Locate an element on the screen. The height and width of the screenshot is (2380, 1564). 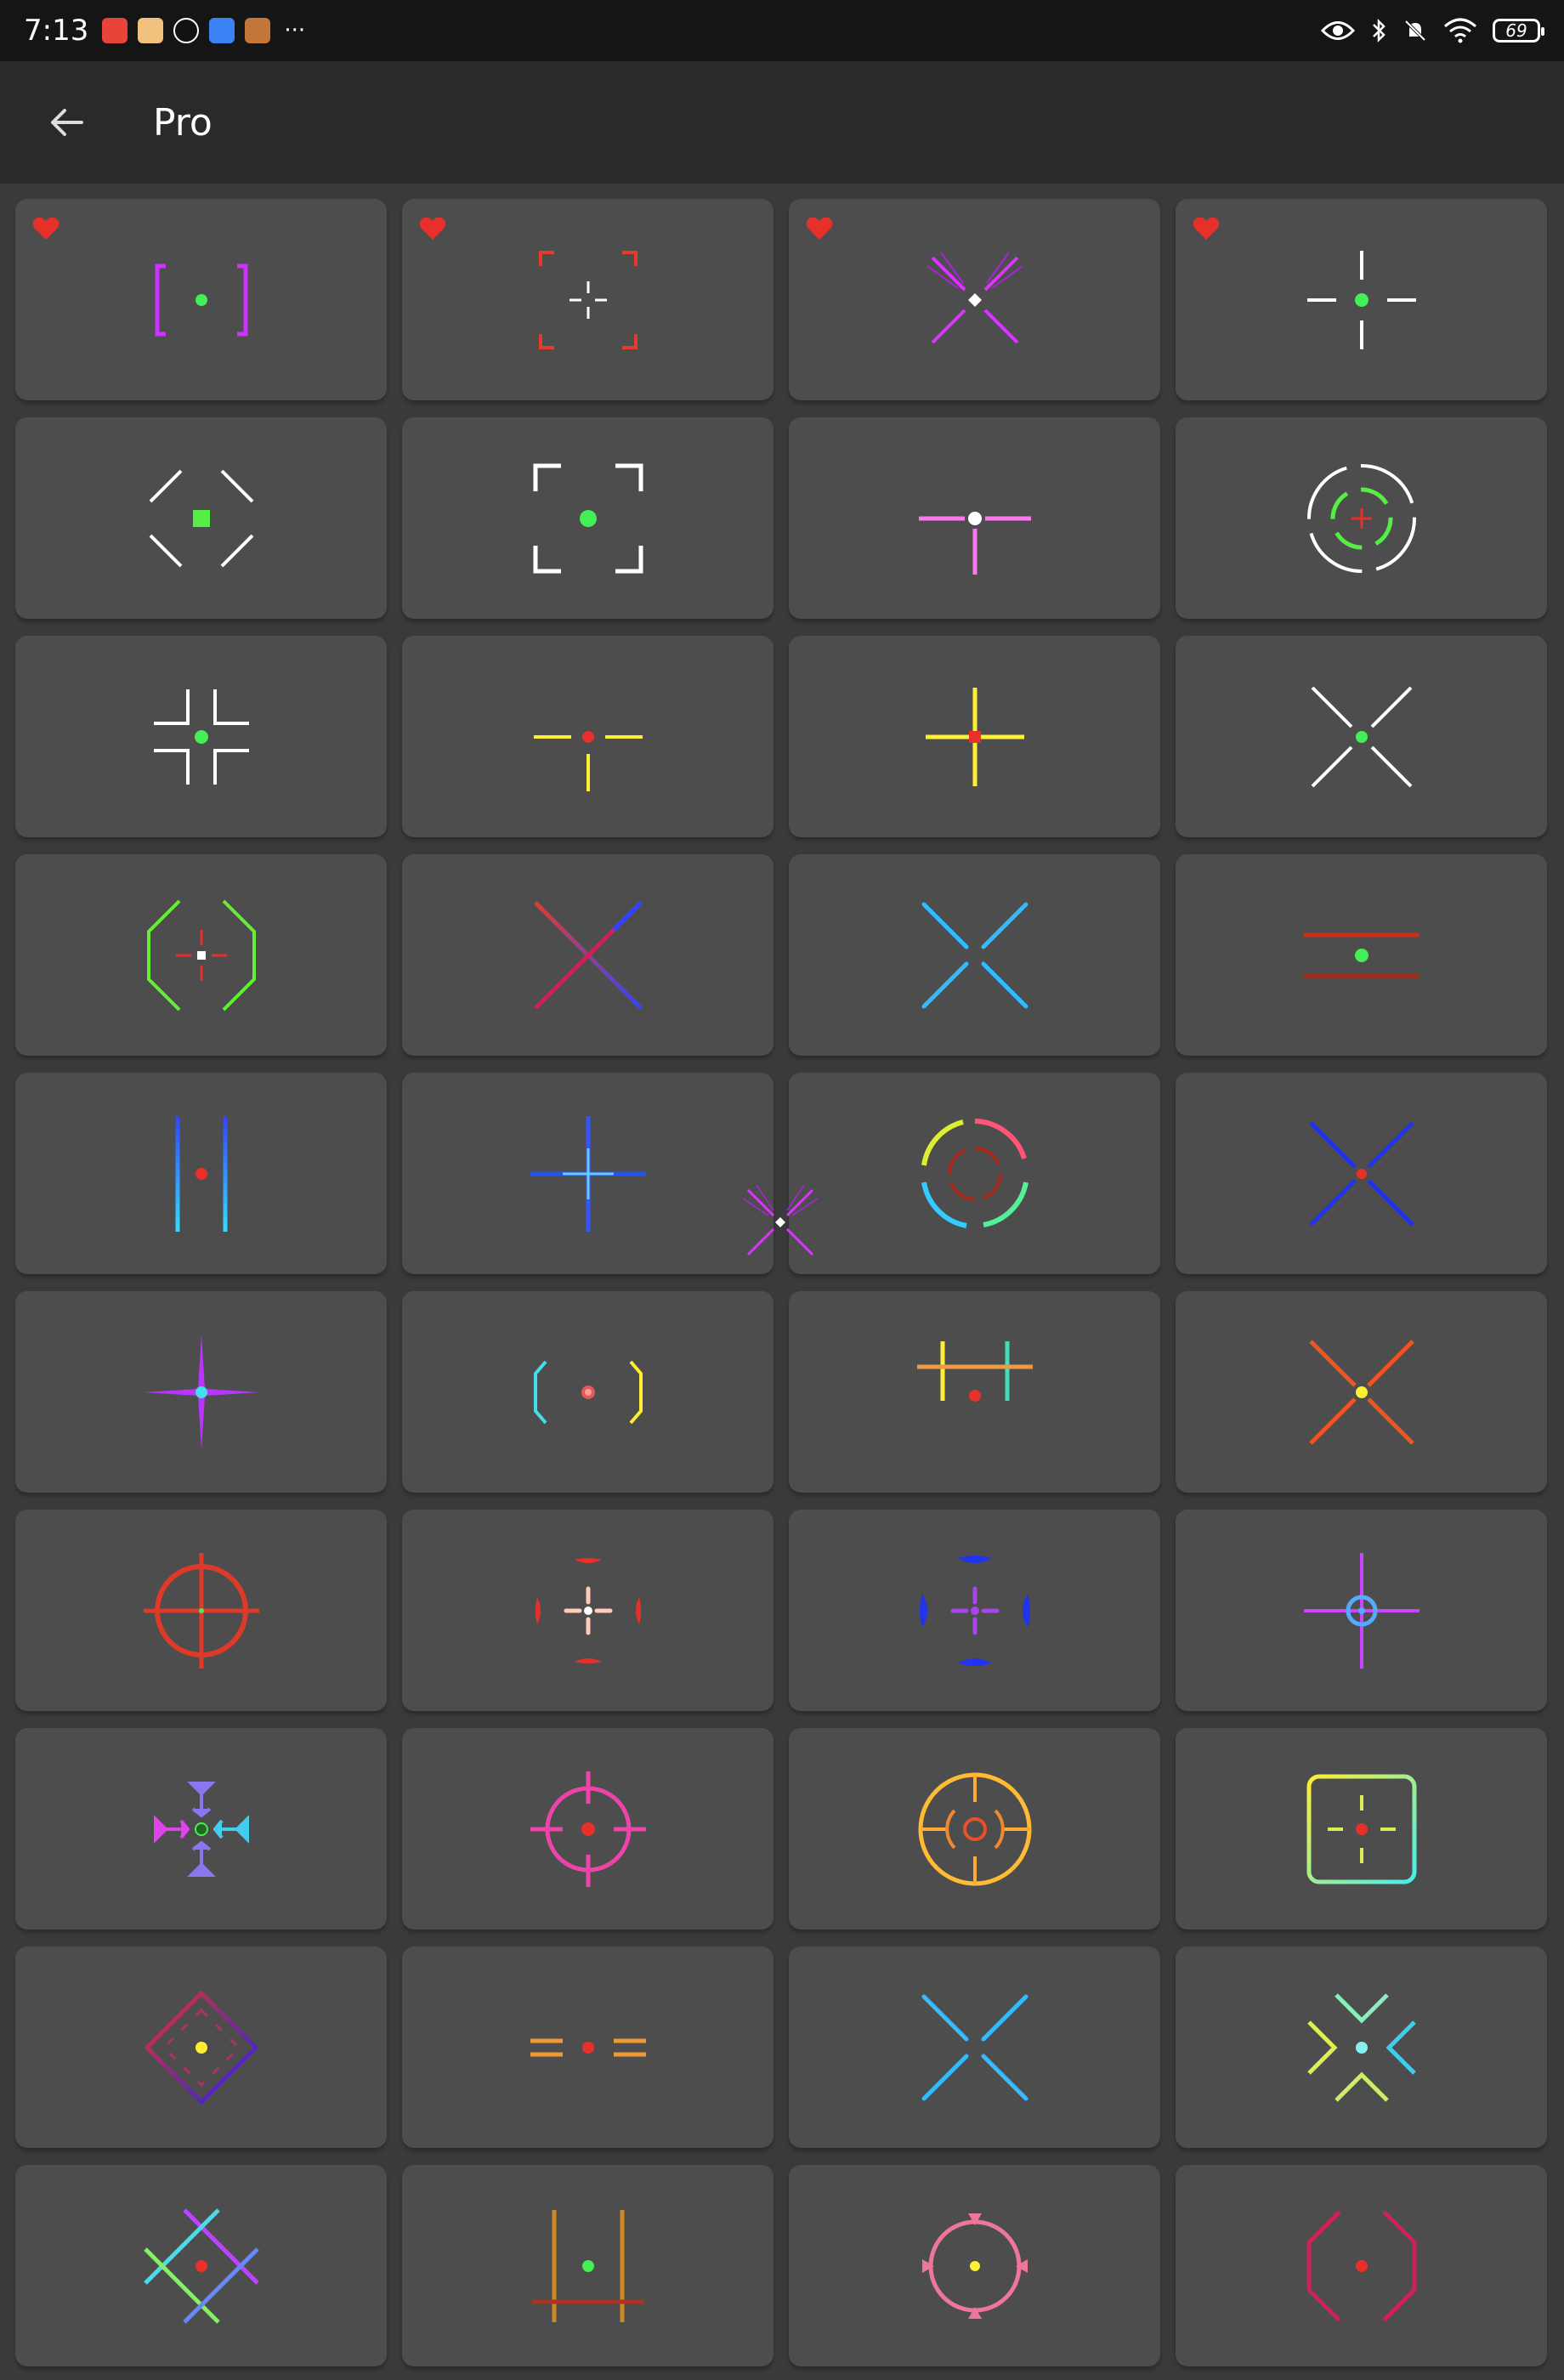
eye-icon is located at coordinates (1338, 30).